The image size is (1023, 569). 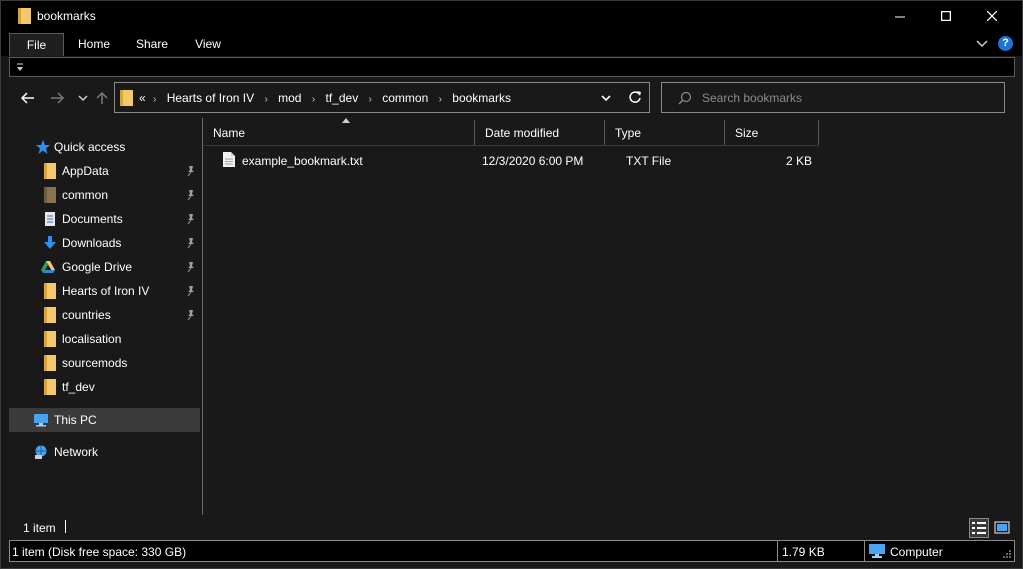 I want to click on minimize-button, so click(x=900, y=16).